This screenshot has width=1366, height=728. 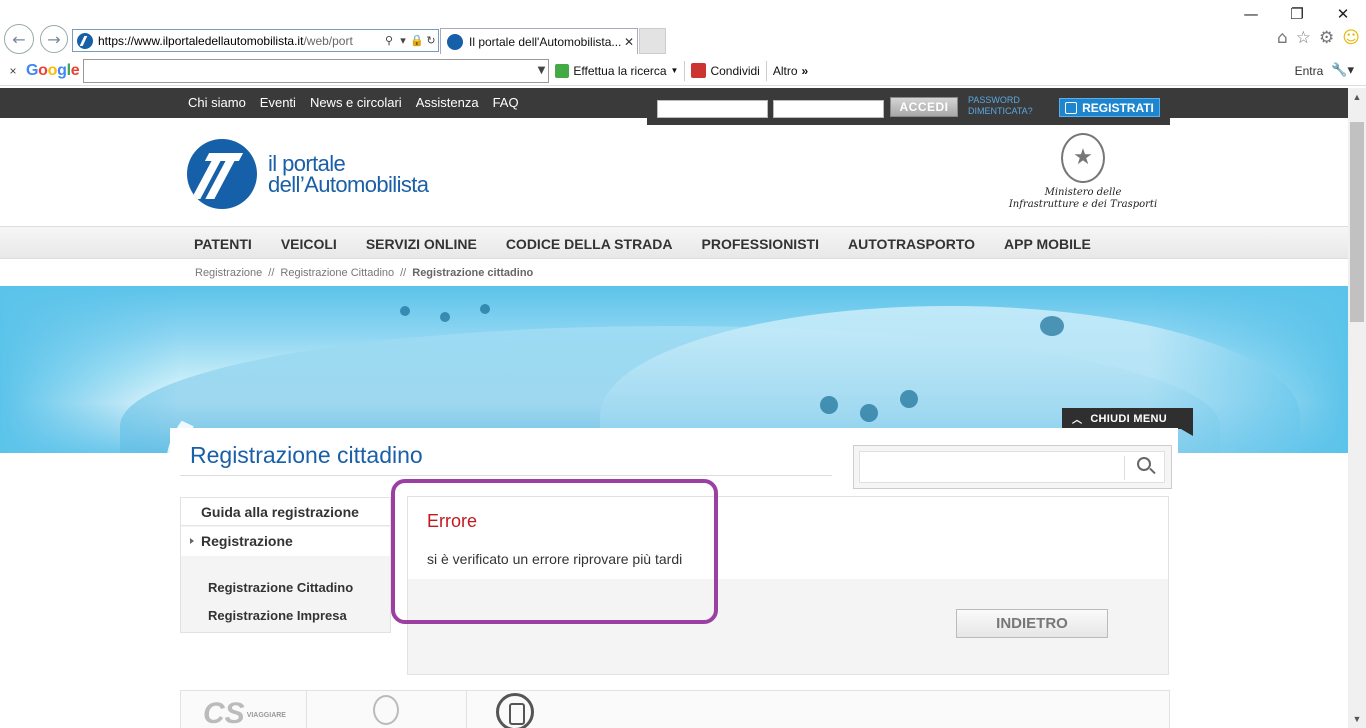 What do you see at coordinates (805, 70) in the screenshot?
I see `double-chevron-icon: »` at bounding box center [805, 70].